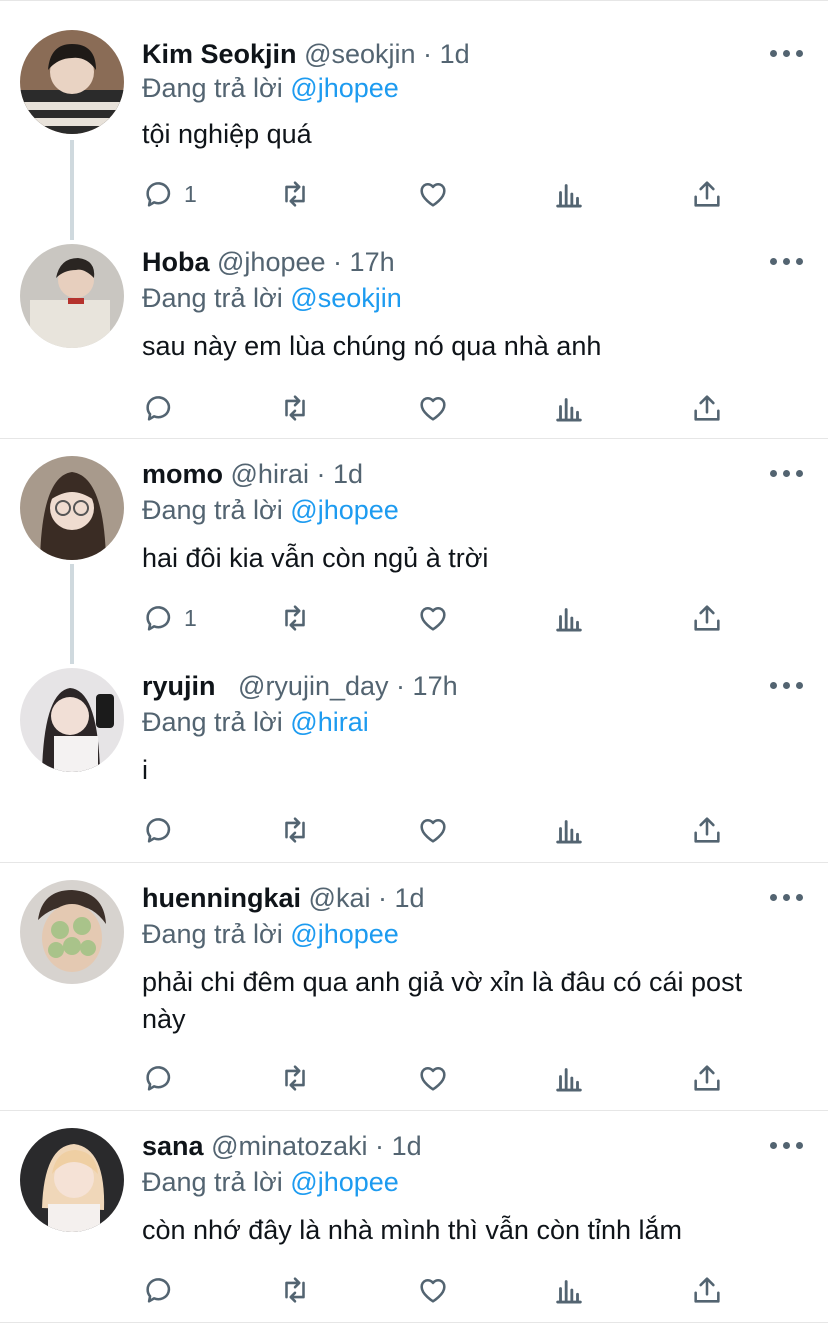 This screenshot has height=1326, width=828. What do you see at coordinates (289, 1146) in the screenshot?
I see `author-handle: @minatozaki` at bounding box center [289, 1146].